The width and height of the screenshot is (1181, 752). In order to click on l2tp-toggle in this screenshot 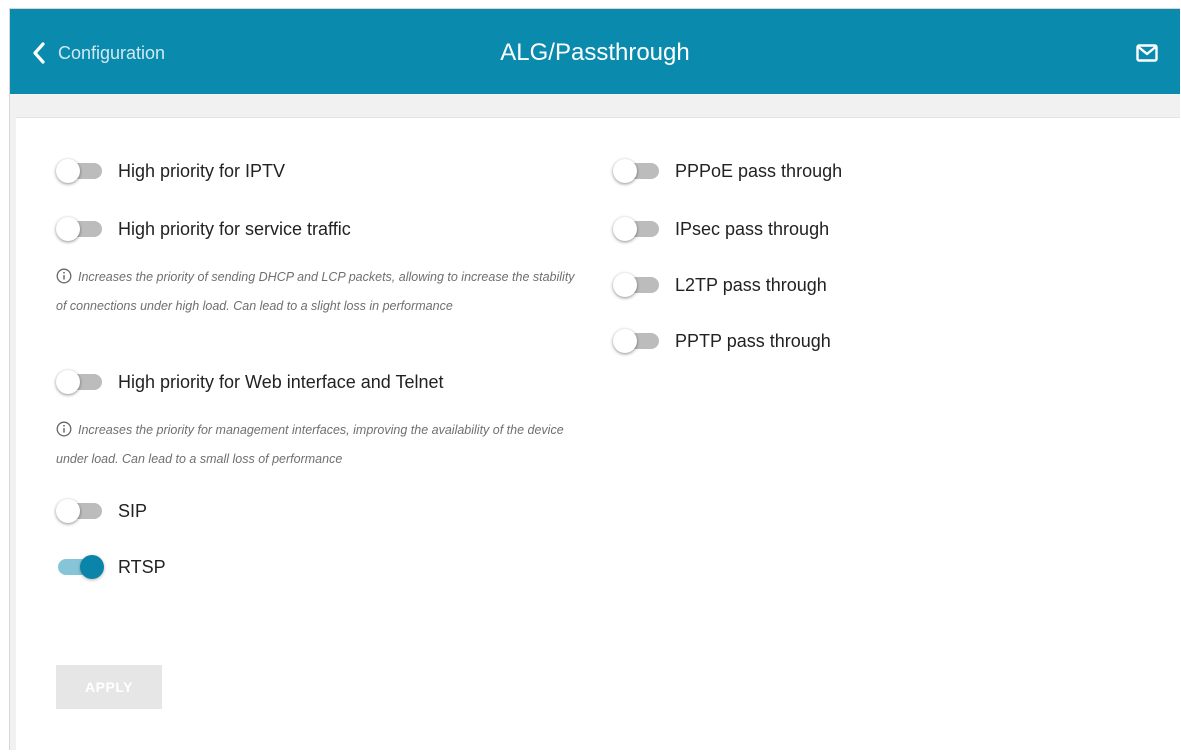, I will do `click(638, 285)`.